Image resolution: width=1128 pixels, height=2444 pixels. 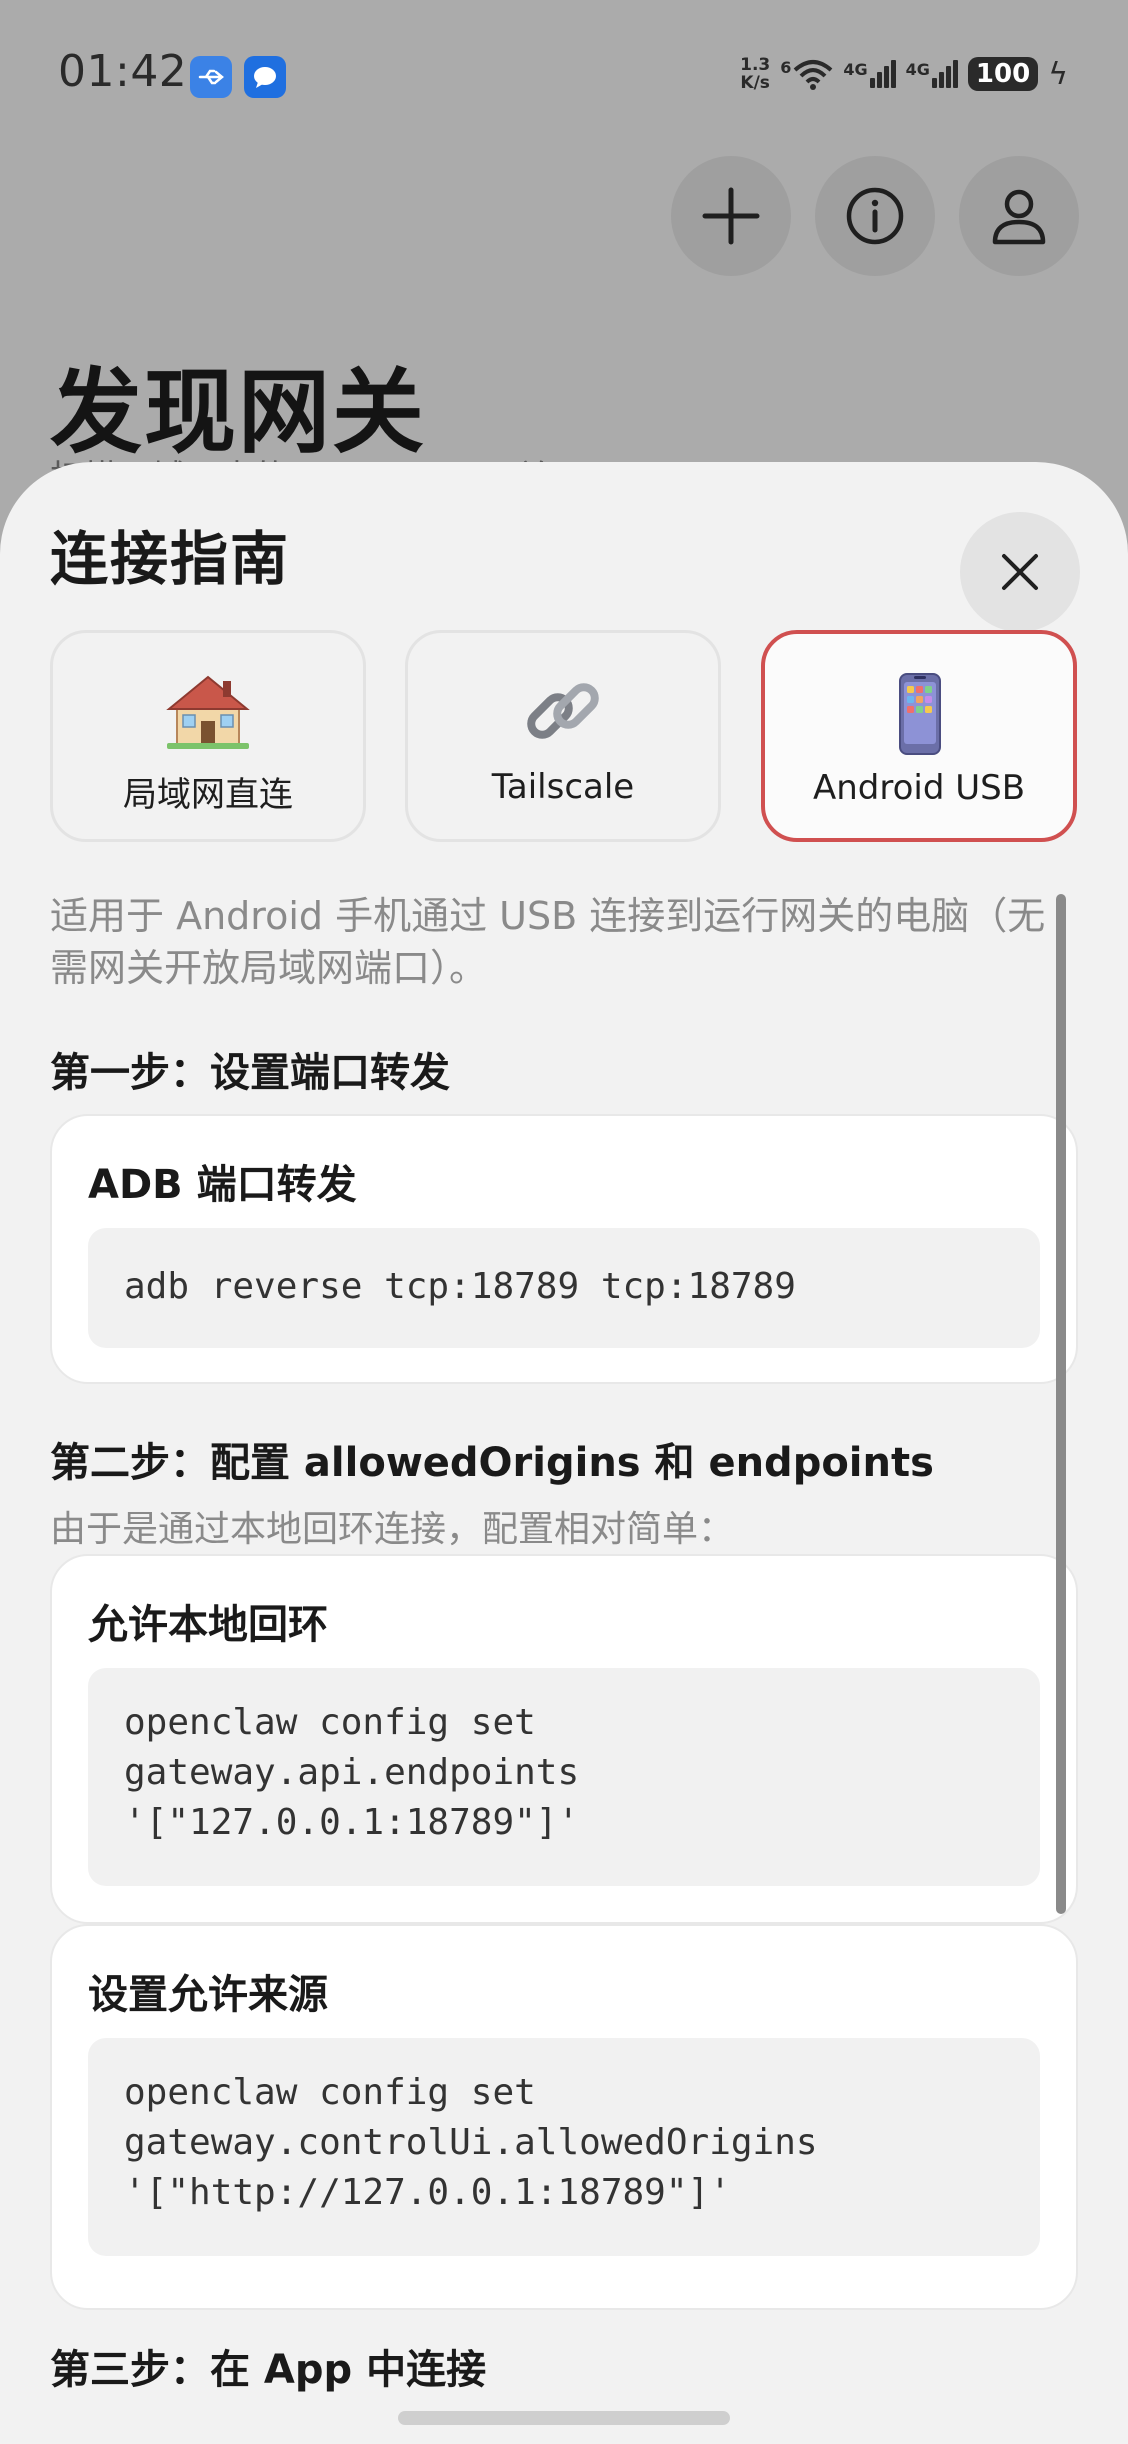 I want to click on tab-label: 局域网直连, so click(x=208, y=795).